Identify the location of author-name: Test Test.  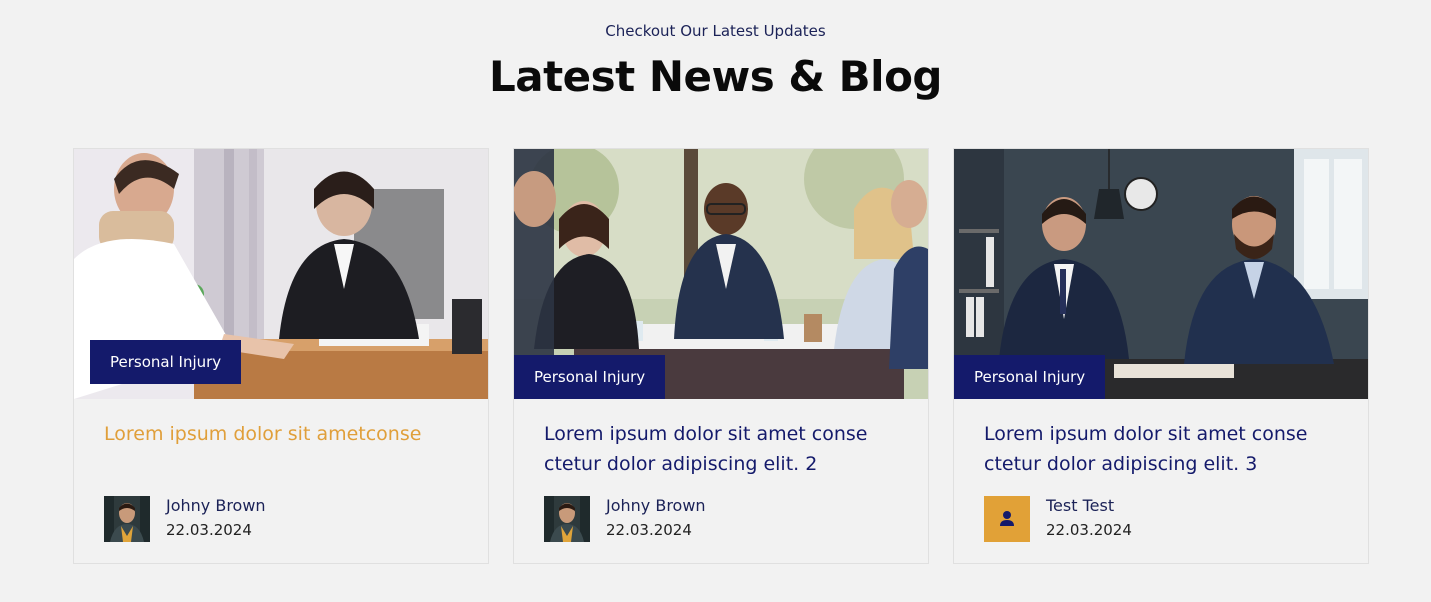
(1080, 505).